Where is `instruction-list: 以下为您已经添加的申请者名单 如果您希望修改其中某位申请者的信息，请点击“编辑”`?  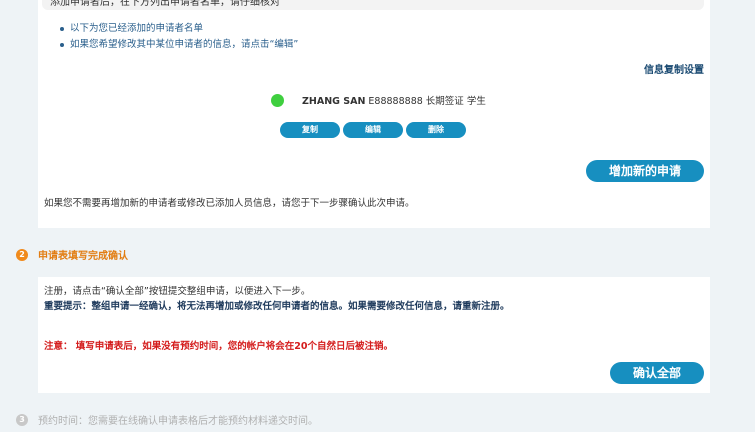 instruction-list: 以下为您已经添加的申请者名单 如果您希望修改其中某位申请者的信息，请点击“编辑” is located at coordinates (179, 37).